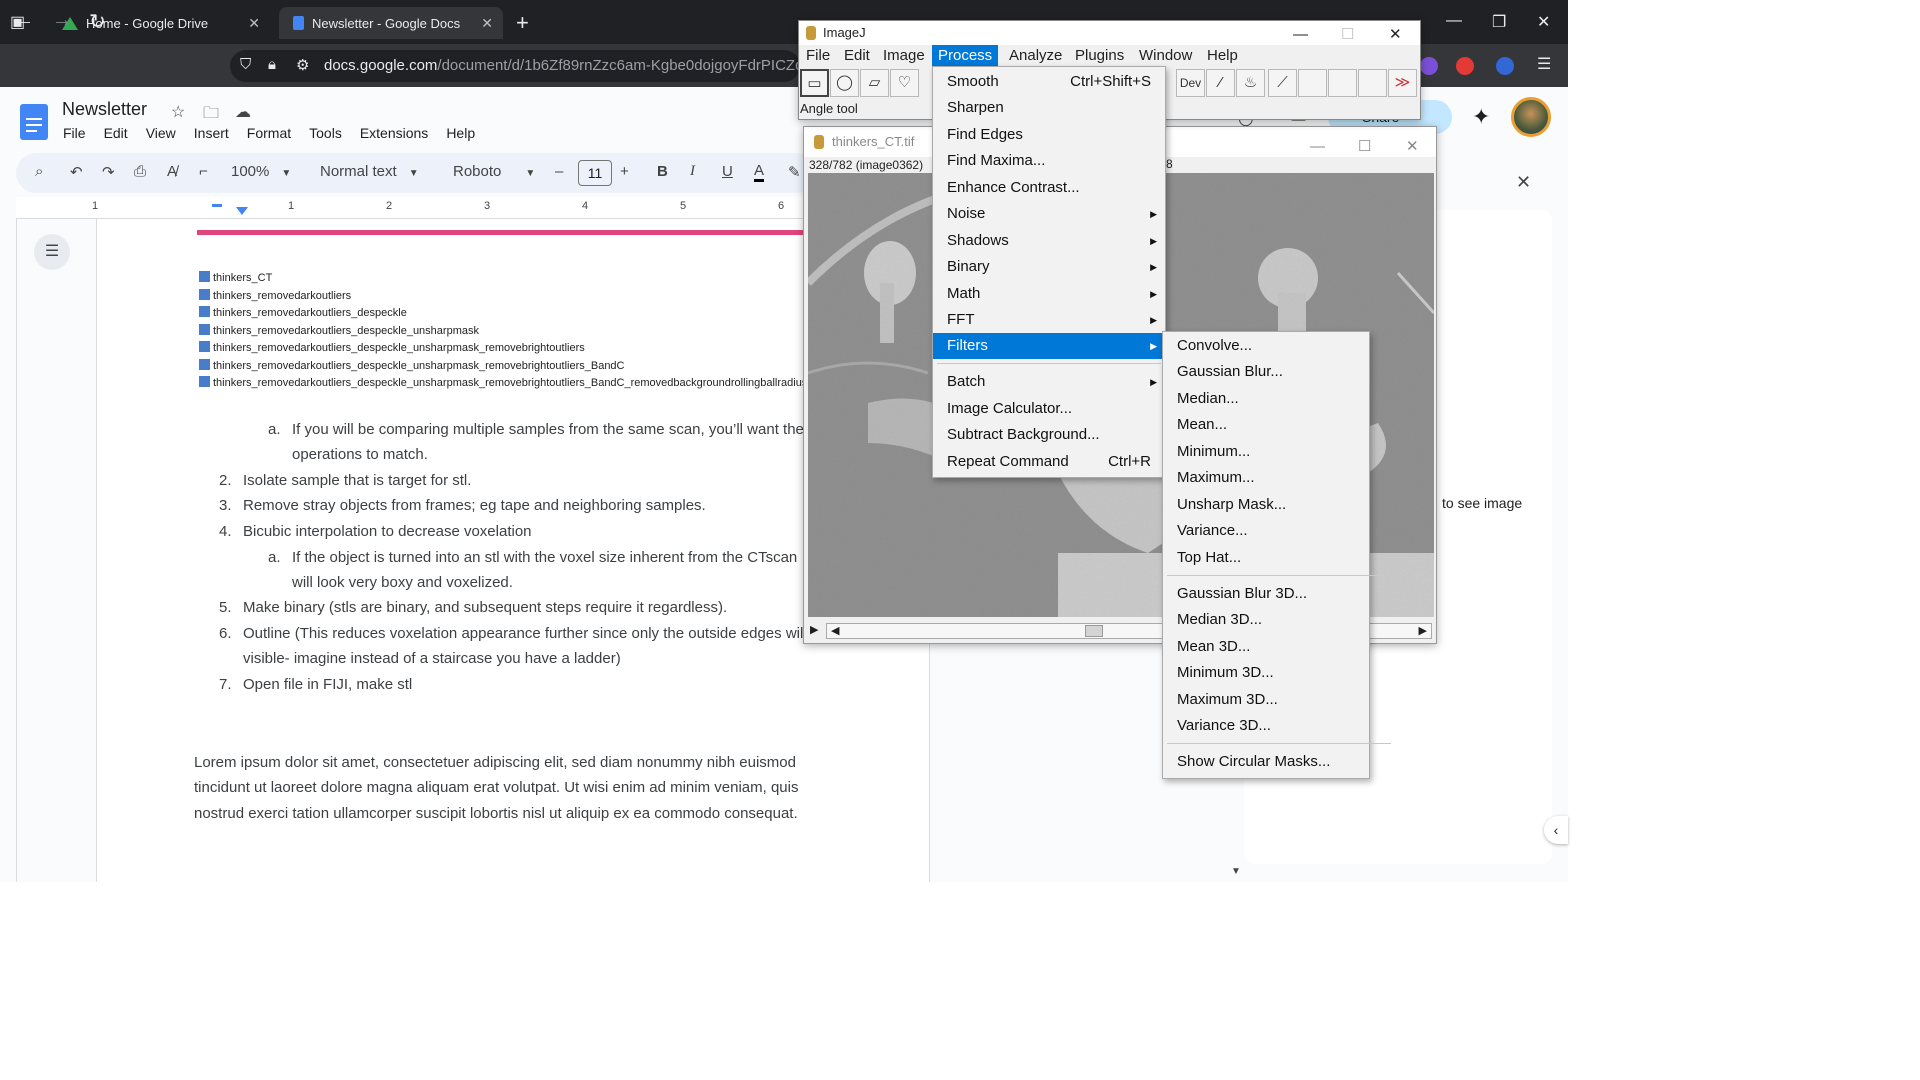 This screenshot has width=1920, height=1080. What do you see at coordinates (394, 133) in the screenshot?
I see `menu-extensions: Extensions` at bounding box center [394, 133].